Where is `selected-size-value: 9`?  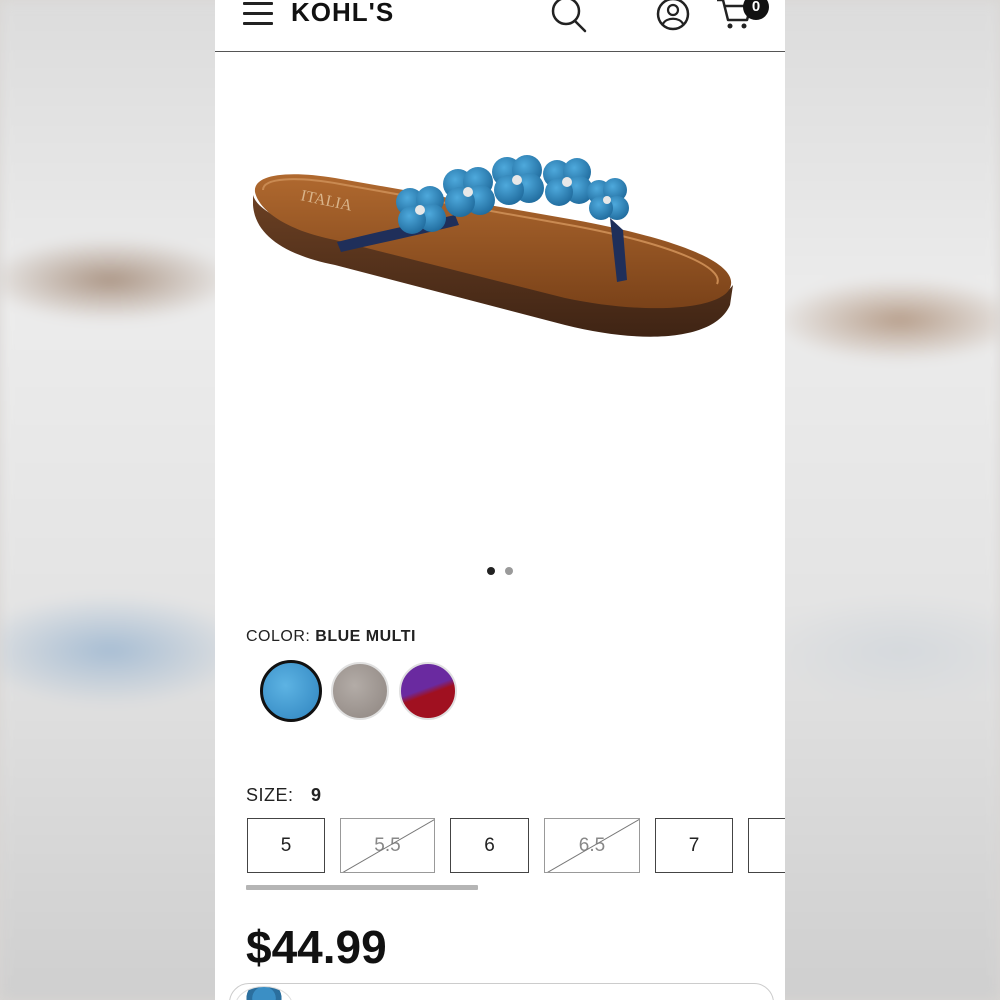 selected-size-value: 9 is located at coordinates (316, 795).